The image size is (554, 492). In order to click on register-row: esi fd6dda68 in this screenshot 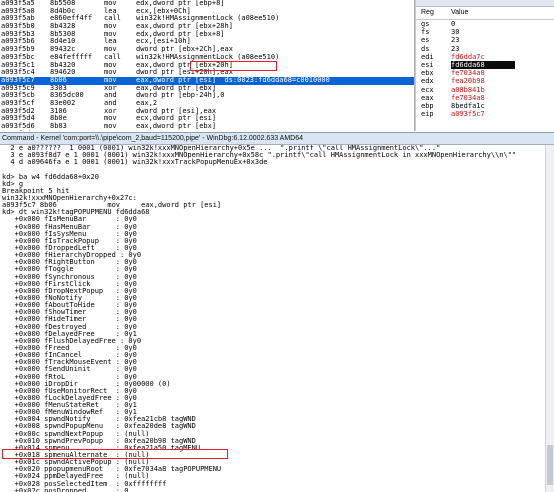, I will do `click(485, 65)`.